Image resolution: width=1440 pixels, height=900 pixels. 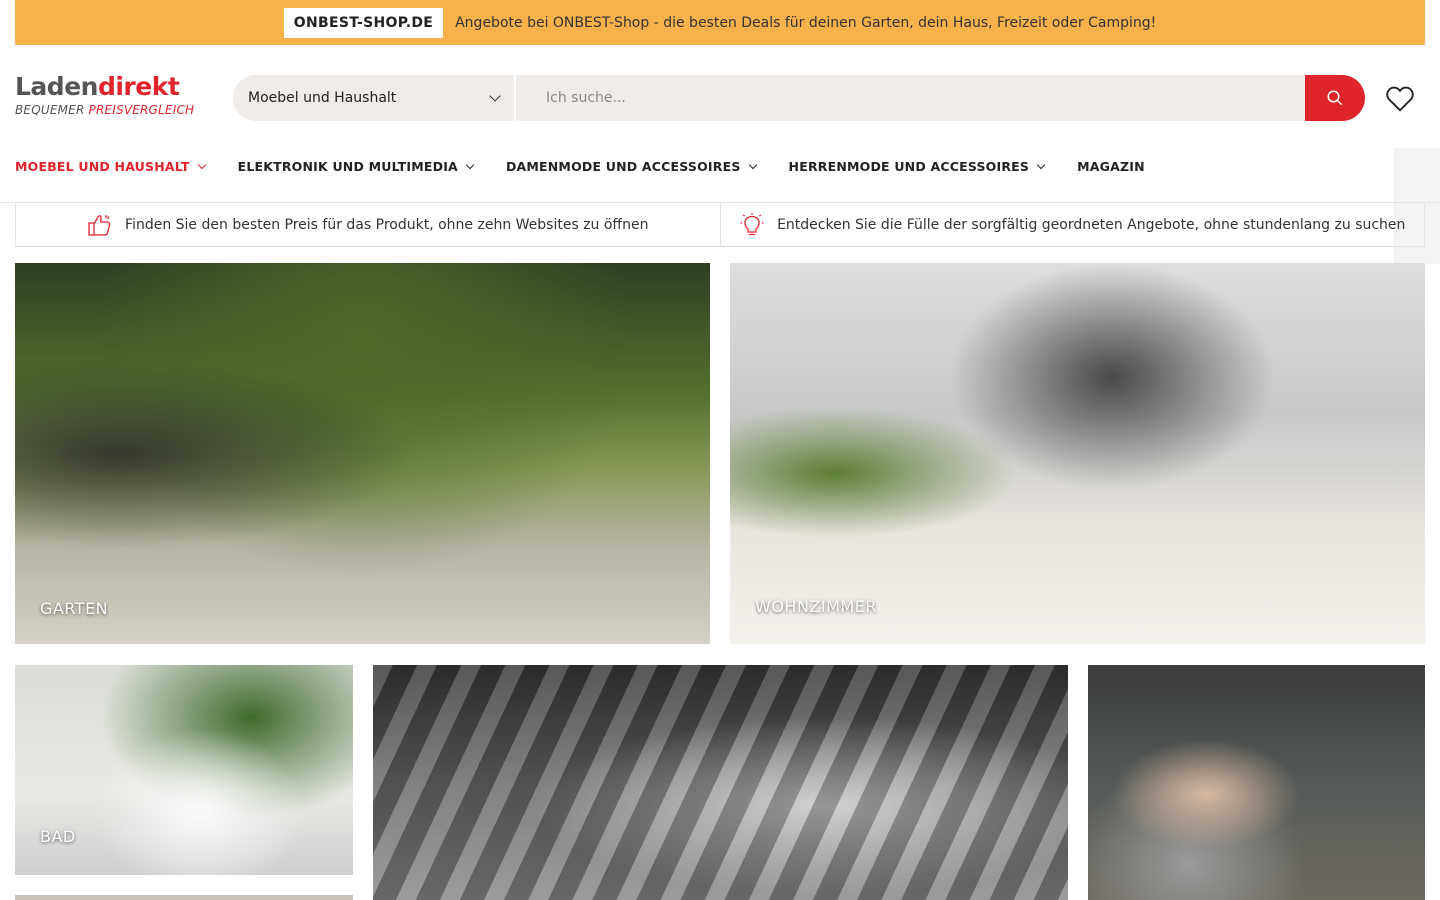 I want to click on nav-item-label: DAMENMODE UND ACCESSOIRES, so click(x=623, y=166).